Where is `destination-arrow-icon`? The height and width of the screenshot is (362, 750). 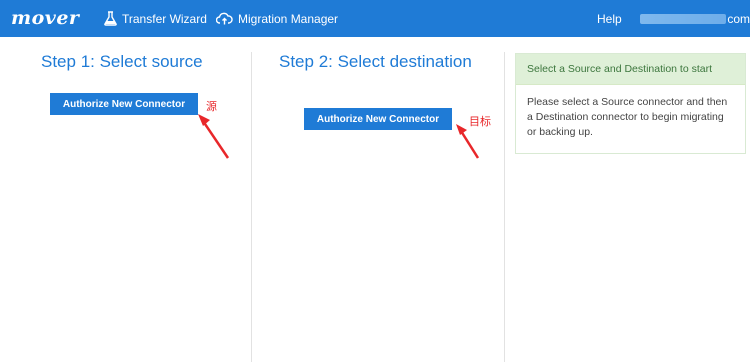 destination-arrow-icon is located at coordinates (468, 141).